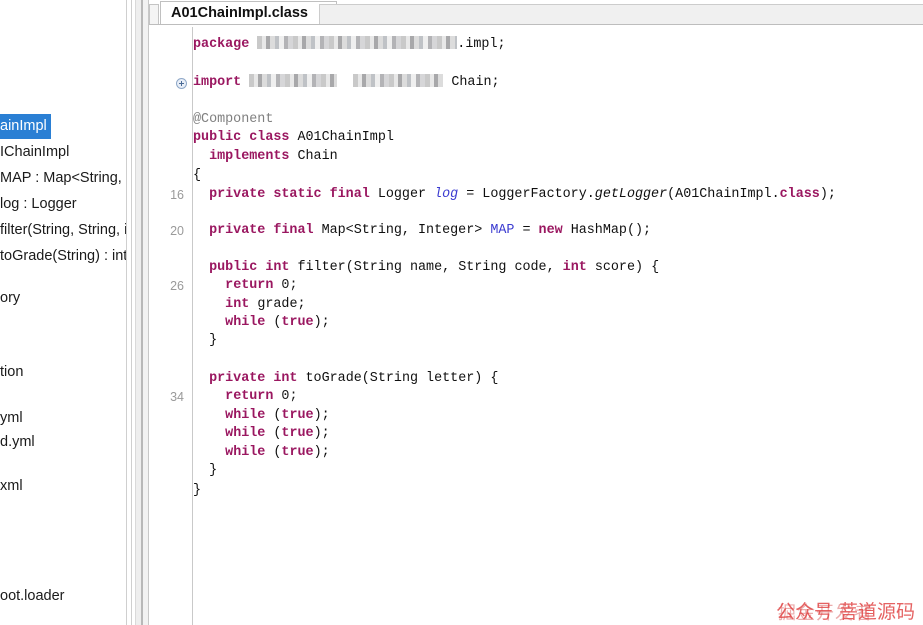 The image size is (923, 625). Describe the element at coordinates (11, 486) in the screenshot. I see `outline-item: xml` at that location.